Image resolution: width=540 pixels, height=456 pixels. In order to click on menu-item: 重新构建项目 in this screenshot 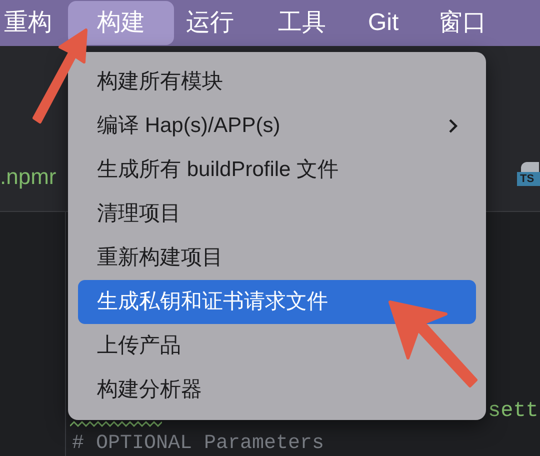, I will do `click(277, 258)`.